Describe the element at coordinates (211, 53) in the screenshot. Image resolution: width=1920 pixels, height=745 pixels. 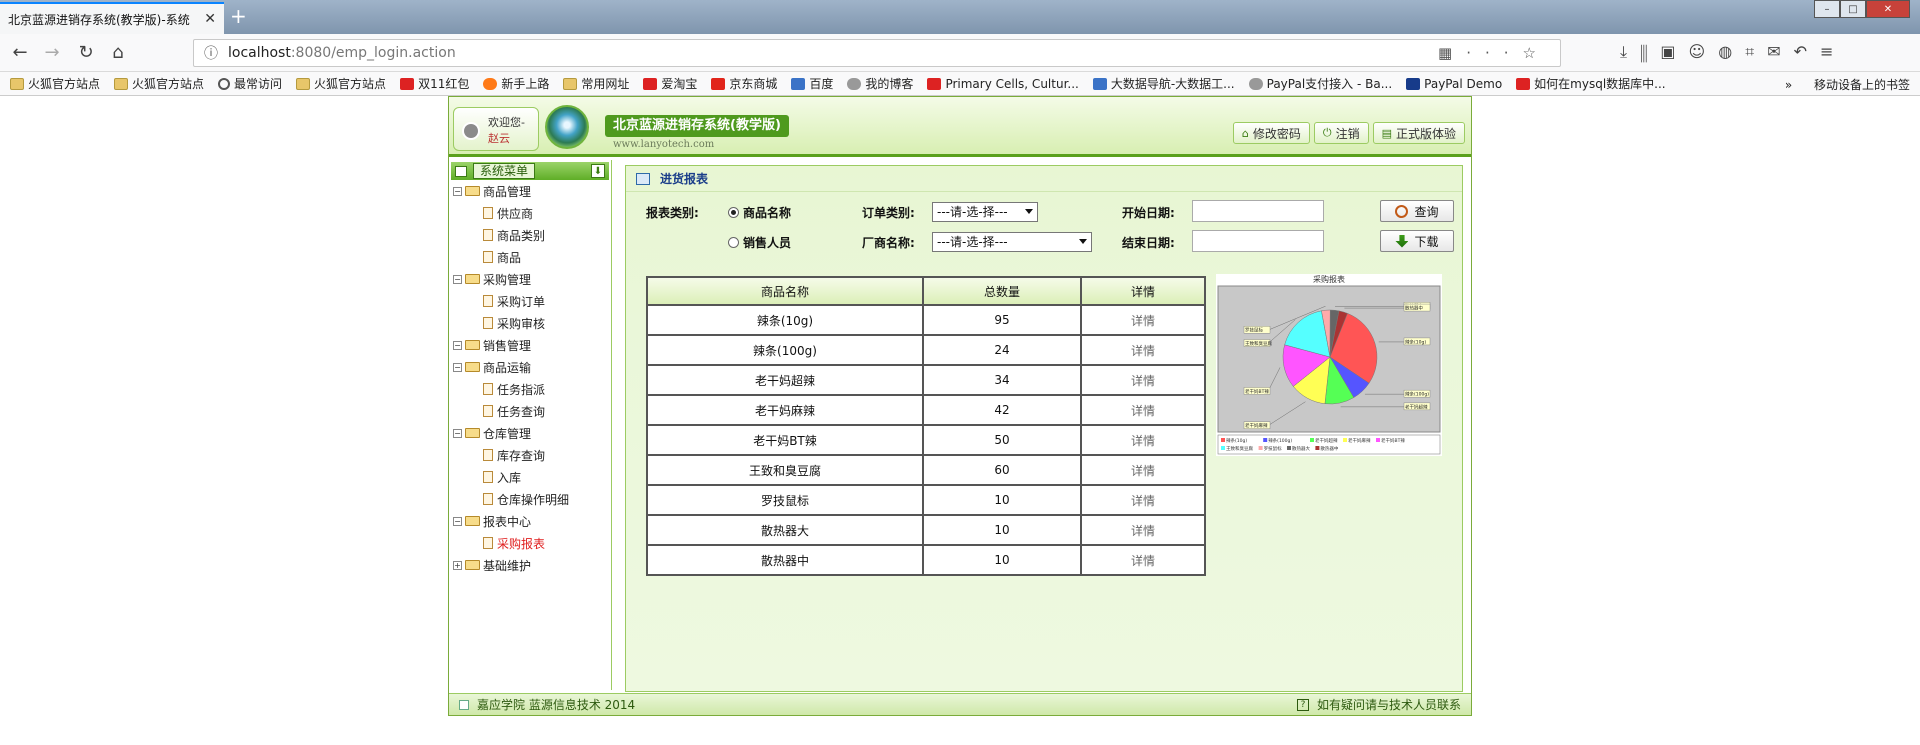
I see `site-info-icon: ⓘ` at that location.